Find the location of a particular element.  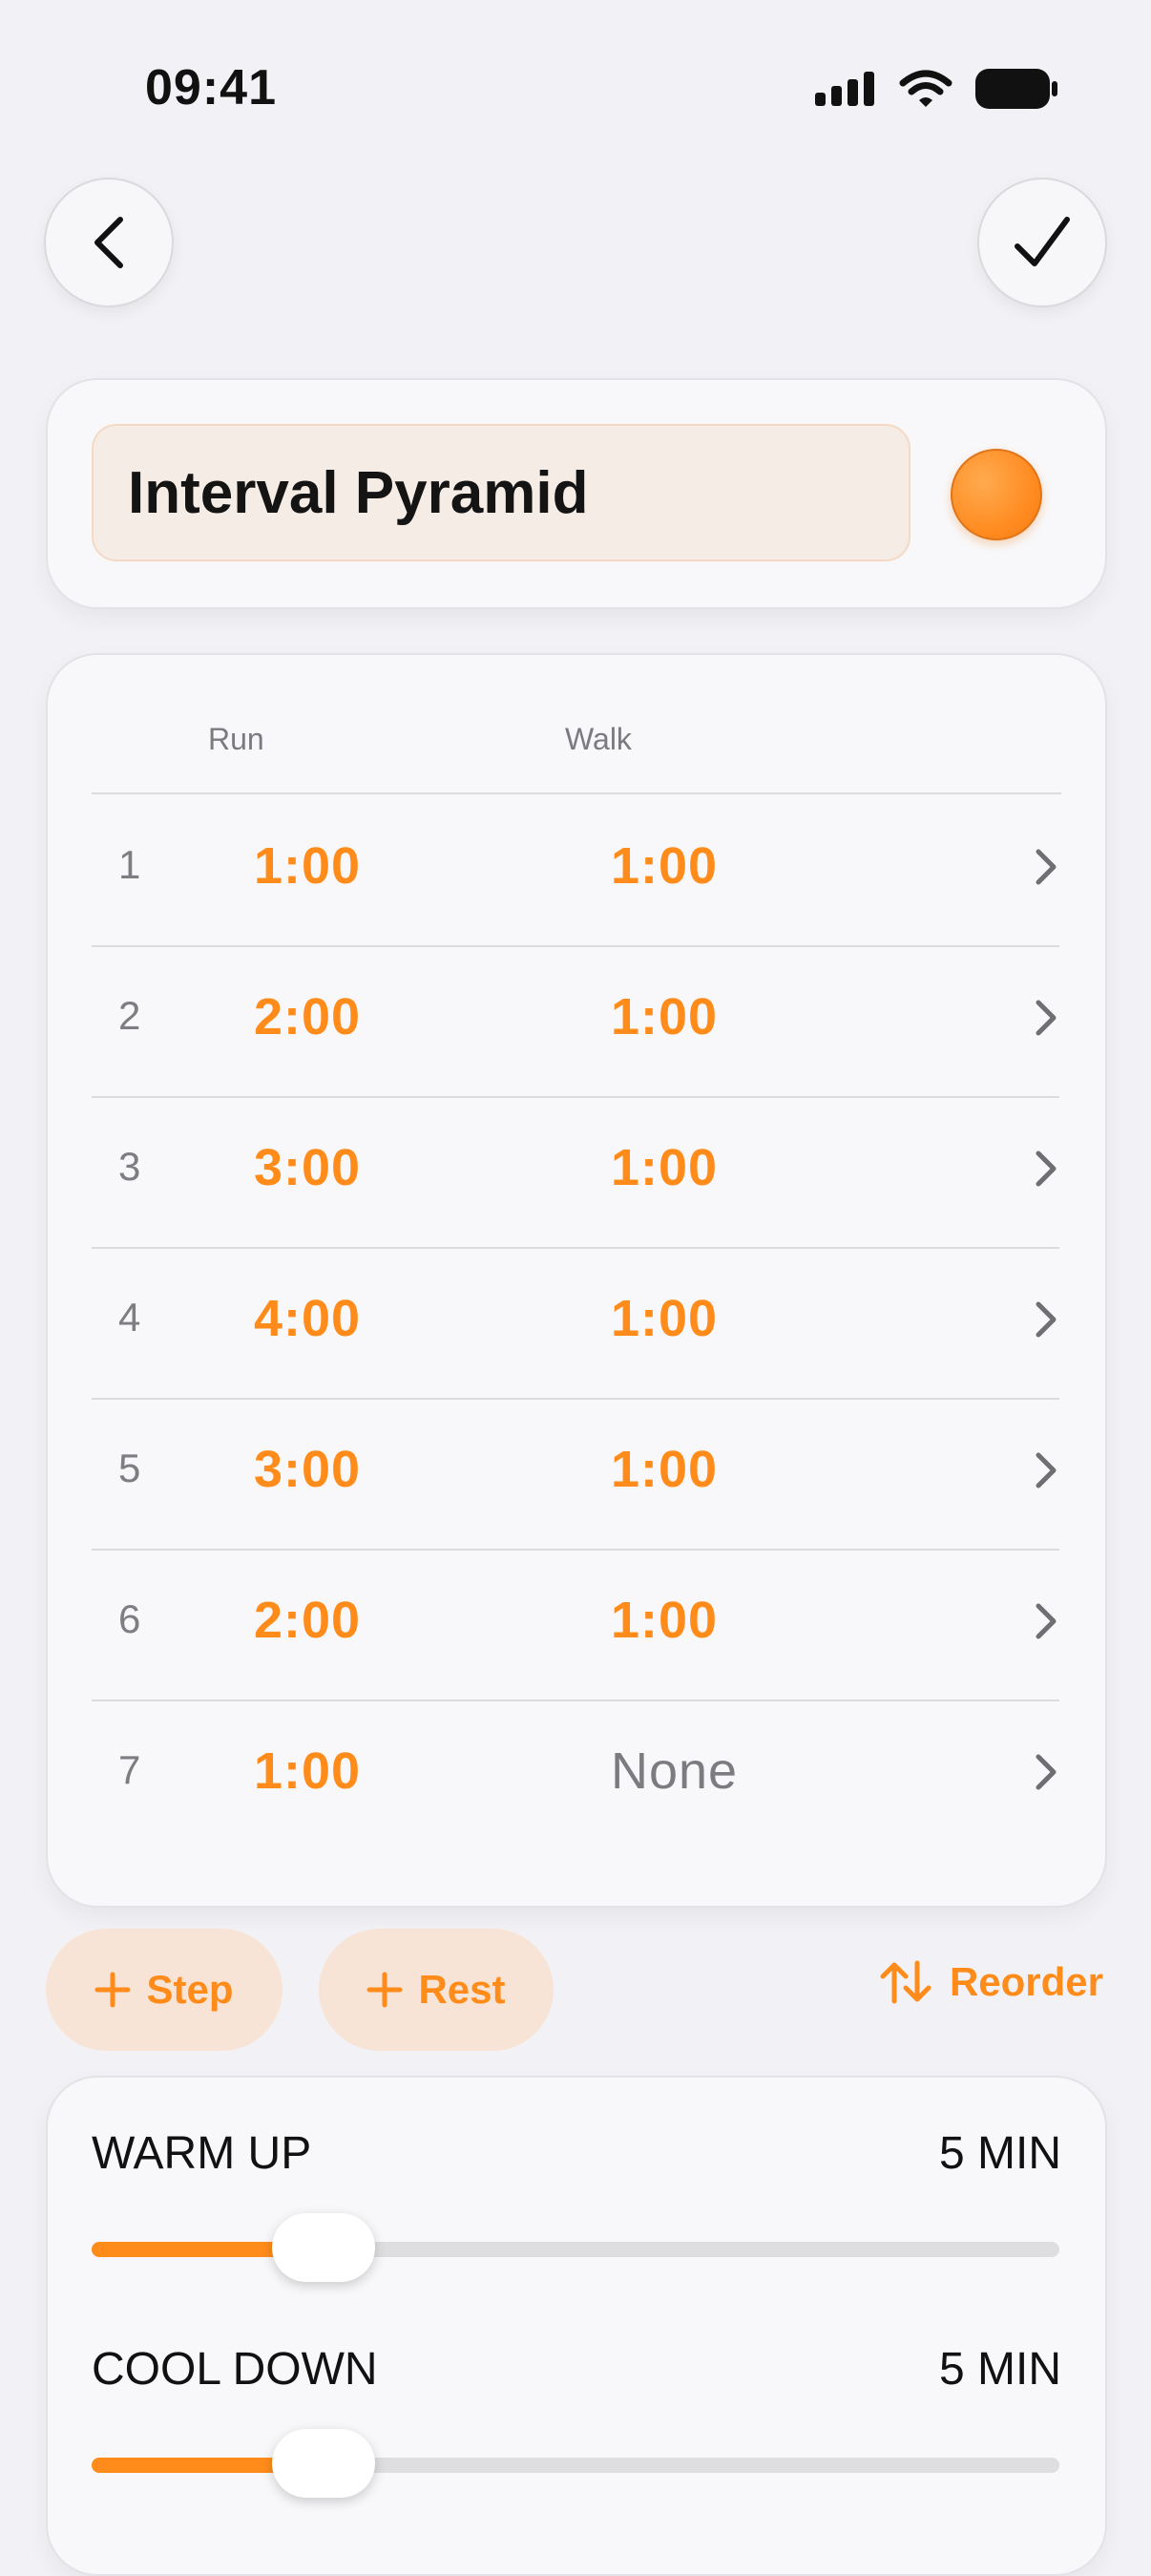

status-icons is located at coordinates (936, 89).